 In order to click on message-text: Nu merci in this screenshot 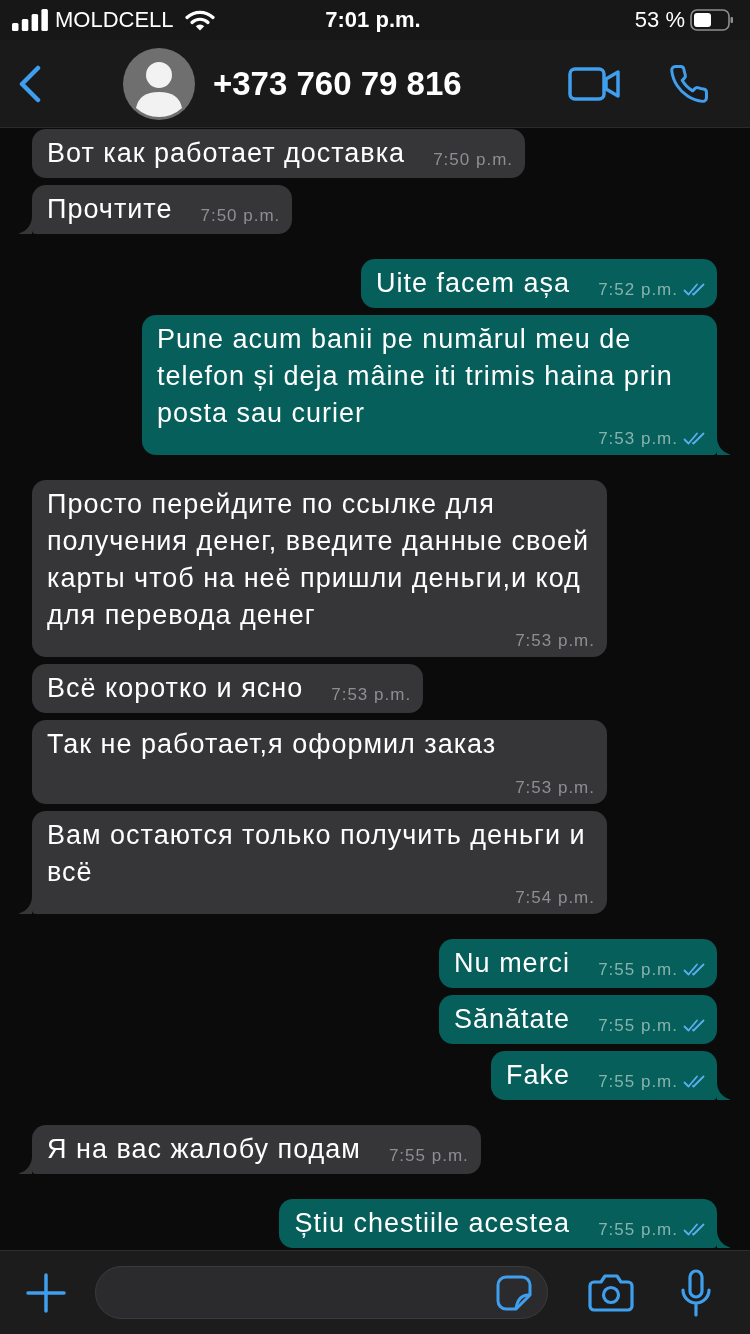, I will do `click(512, 963)`.